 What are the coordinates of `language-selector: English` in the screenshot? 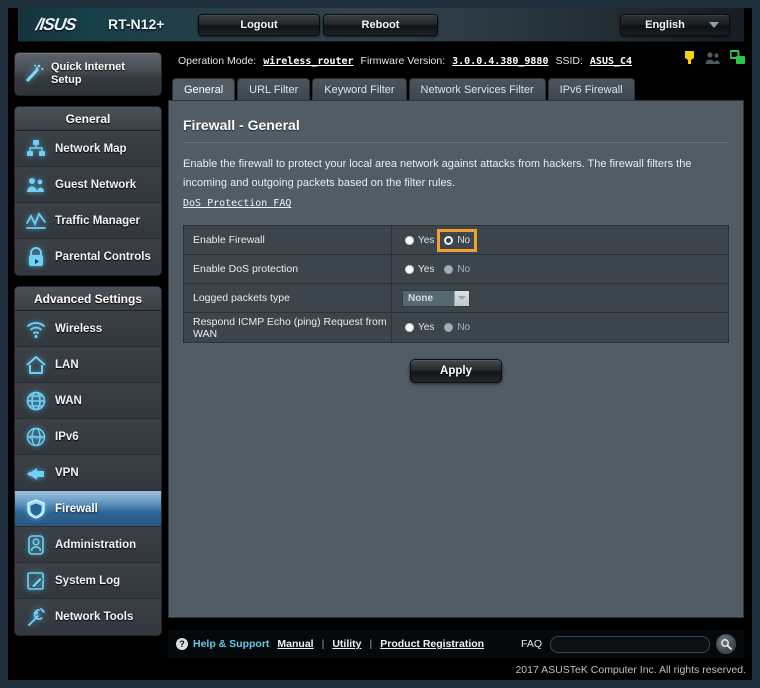 It's located at (675, 25).